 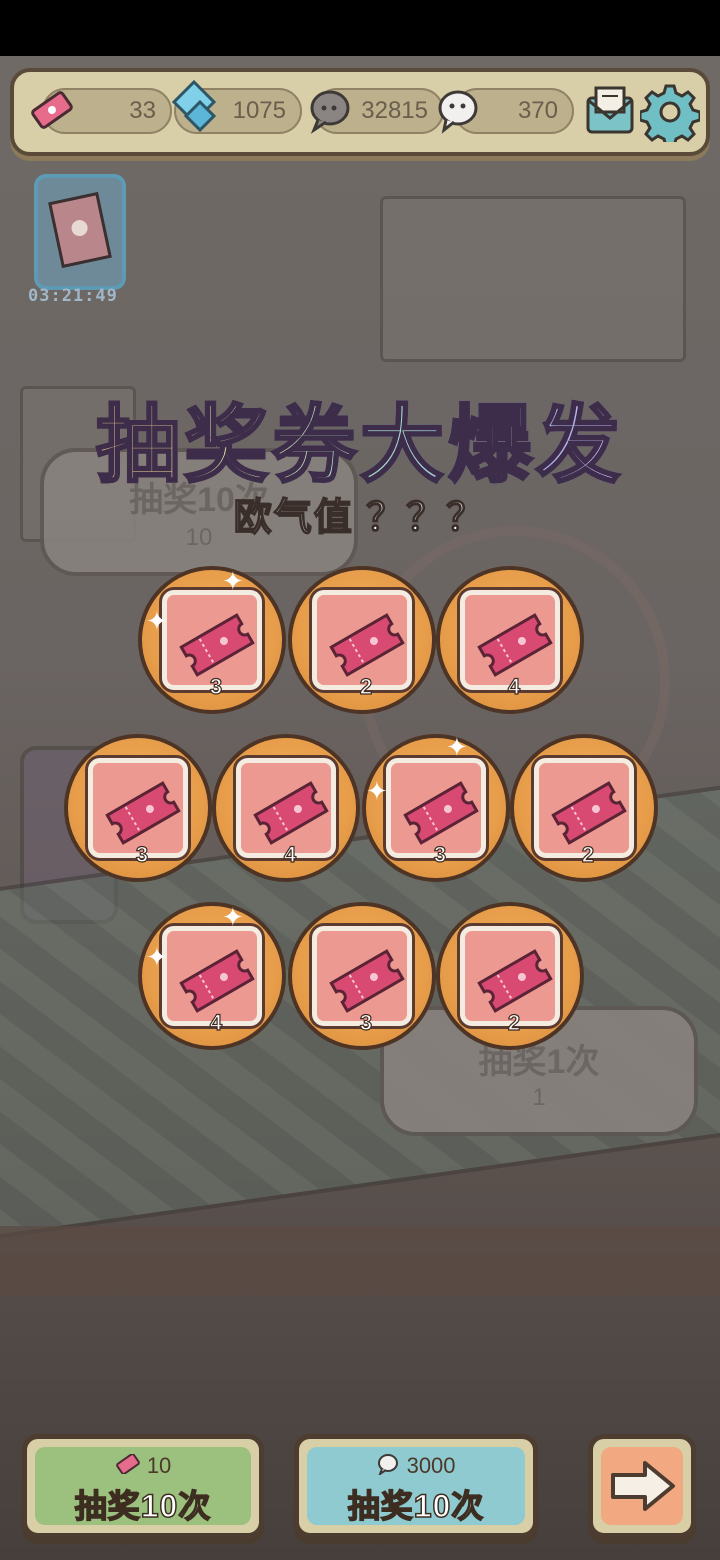 What do you see at coordinates (610, 112) in the screenshot?
I see `mail-icon` at bounding box center [610, 112].